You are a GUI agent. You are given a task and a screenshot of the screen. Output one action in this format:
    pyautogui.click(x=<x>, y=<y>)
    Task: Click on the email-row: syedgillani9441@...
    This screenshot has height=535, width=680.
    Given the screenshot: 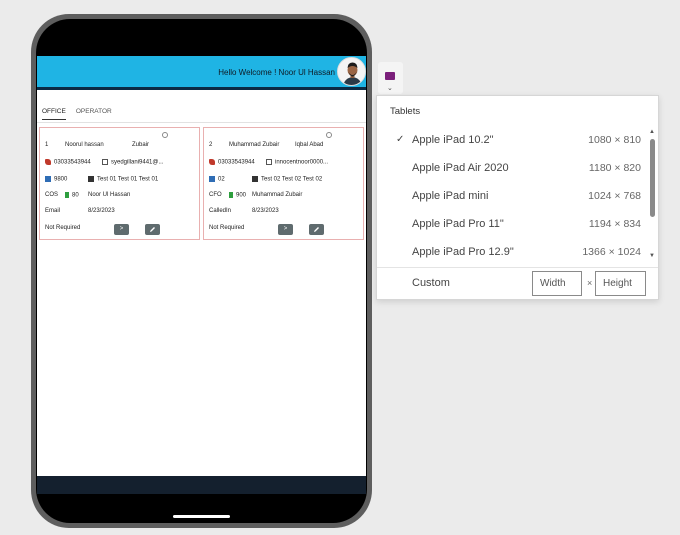 What is the action you would take?
    pyautogui.click(x=132, y=162)
    